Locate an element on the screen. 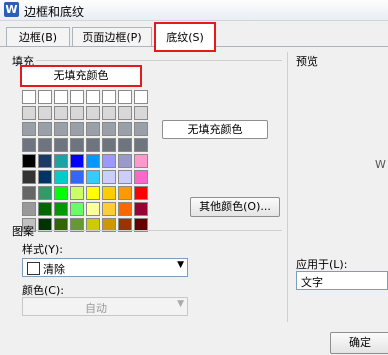 This screenshot has width=388, height=355. apply-to-value: 文字 is located at coordinates (312, 282).